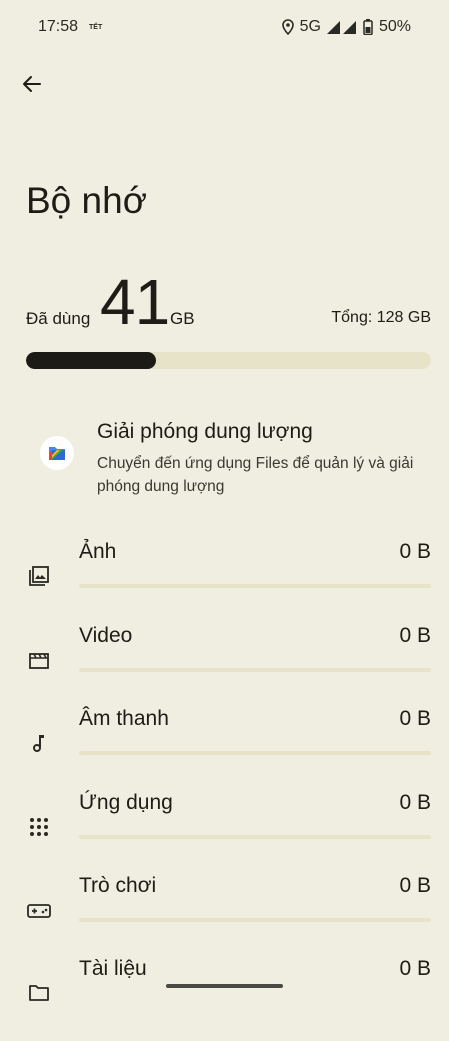 The width and height of the screenshot is (449, 1041). I want to click on free-up-title: Giải phóng dung lượng, so click(205, 431).